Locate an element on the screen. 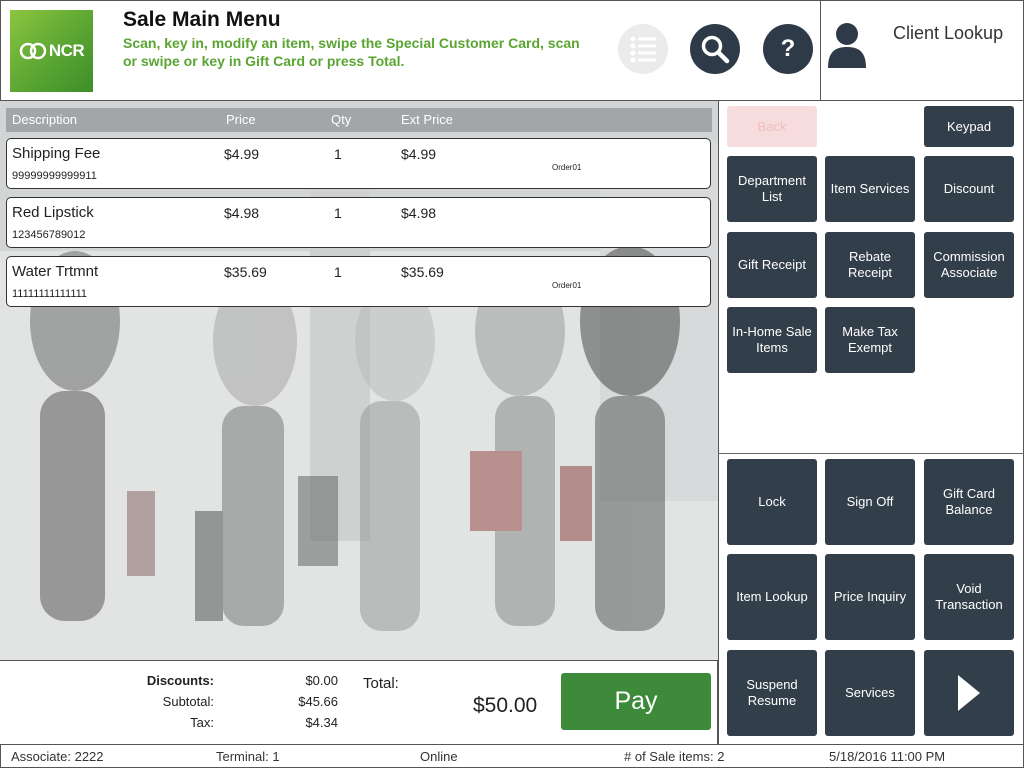 This screenshot has height=768, width=1024. search-button is located at coordinates (715, 49).